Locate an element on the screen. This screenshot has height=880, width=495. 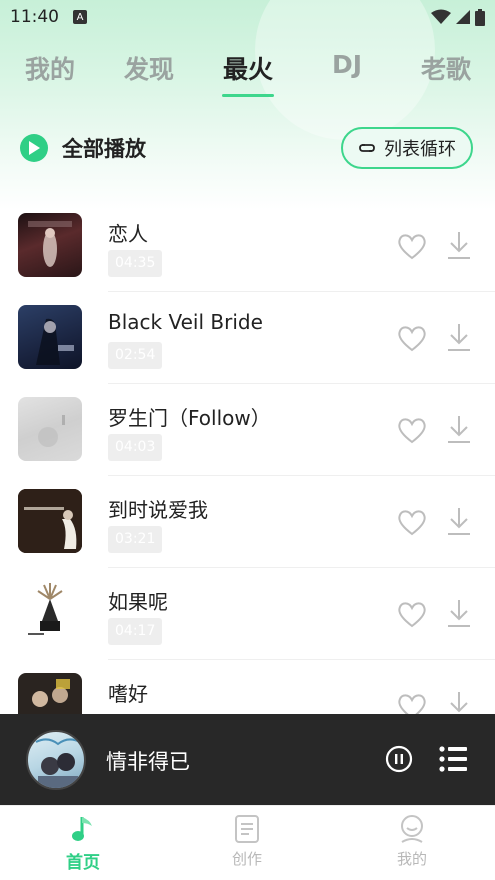
tab-hottest: 最火 is located at coordinates (248, 68).